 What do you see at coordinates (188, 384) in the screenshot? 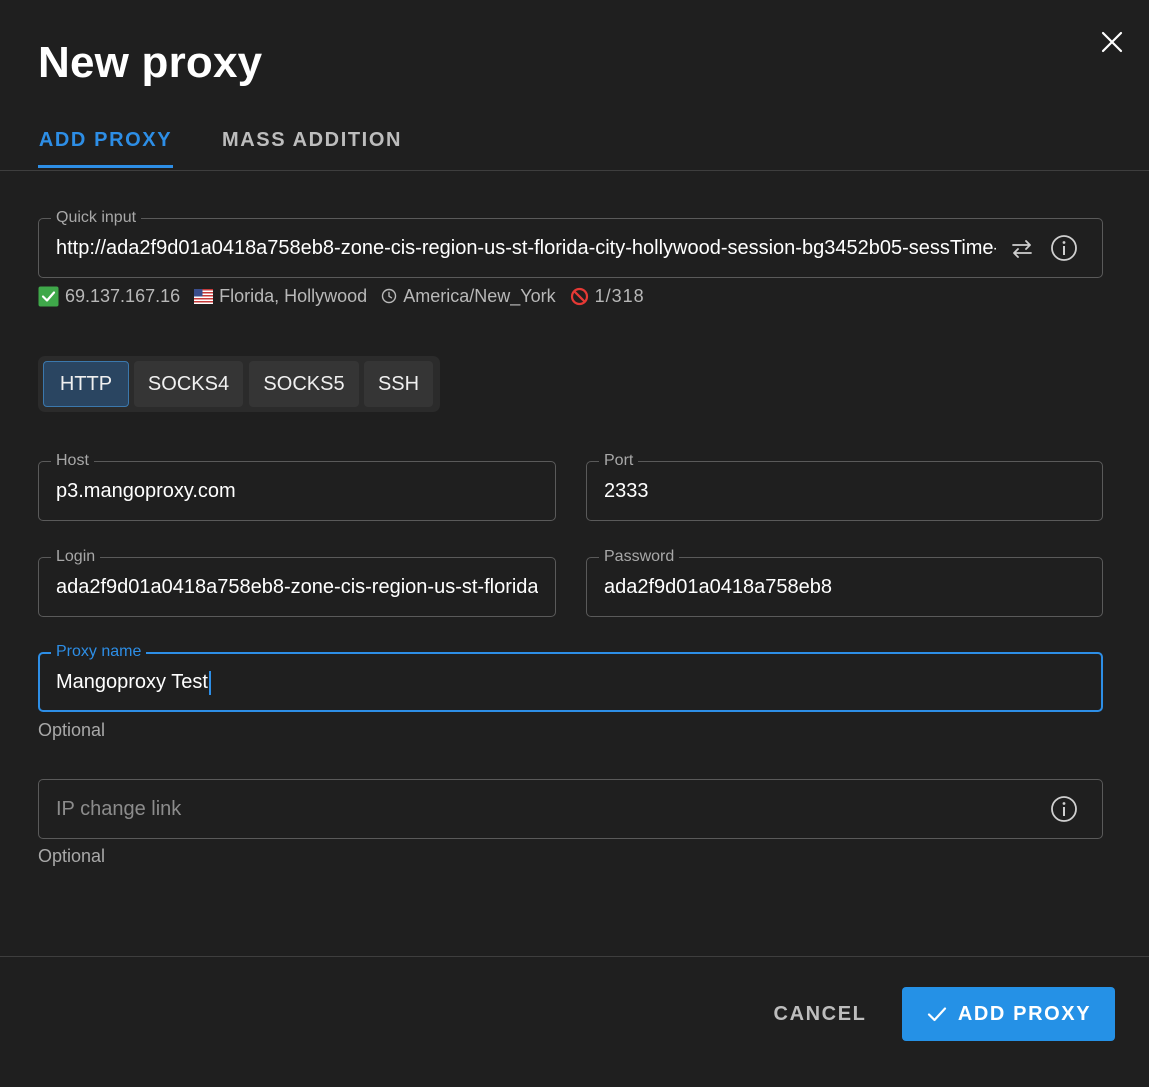
I see `protocol-socks4-button: SOCKS4` at bounding box center [188, 384].